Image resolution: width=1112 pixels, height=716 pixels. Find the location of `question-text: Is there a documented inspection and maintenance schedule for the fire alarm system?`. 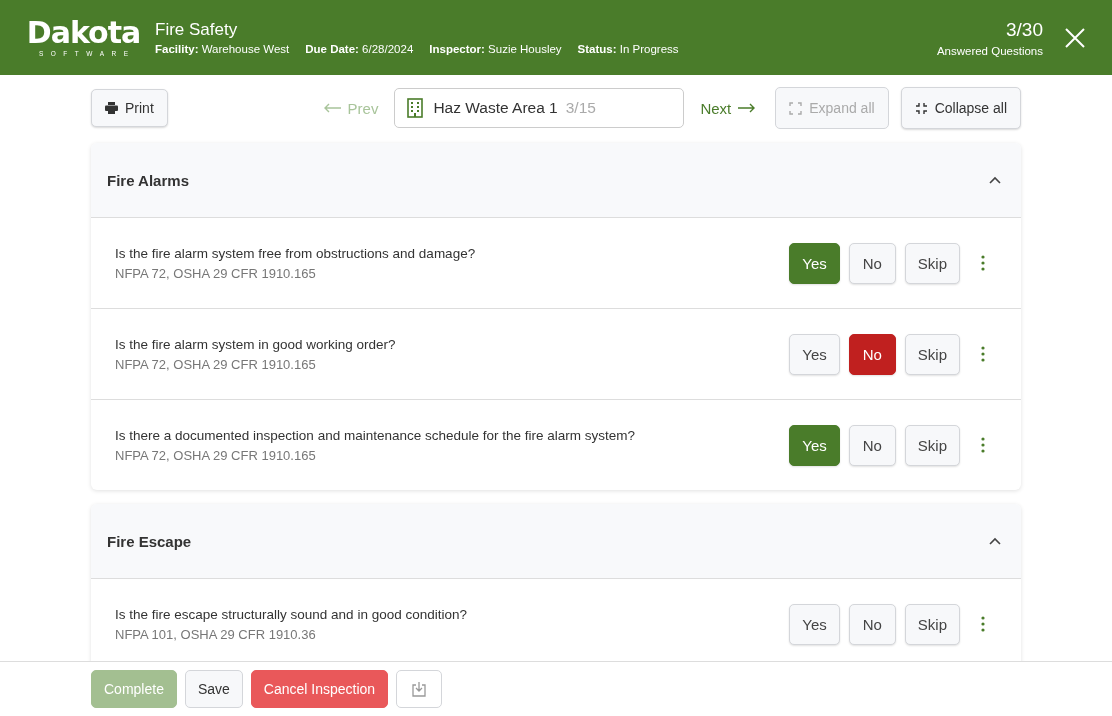

question-text: Is there a documented inspection and maintenance schedule for the fire alarm system? is located at coordinates (376, 435).